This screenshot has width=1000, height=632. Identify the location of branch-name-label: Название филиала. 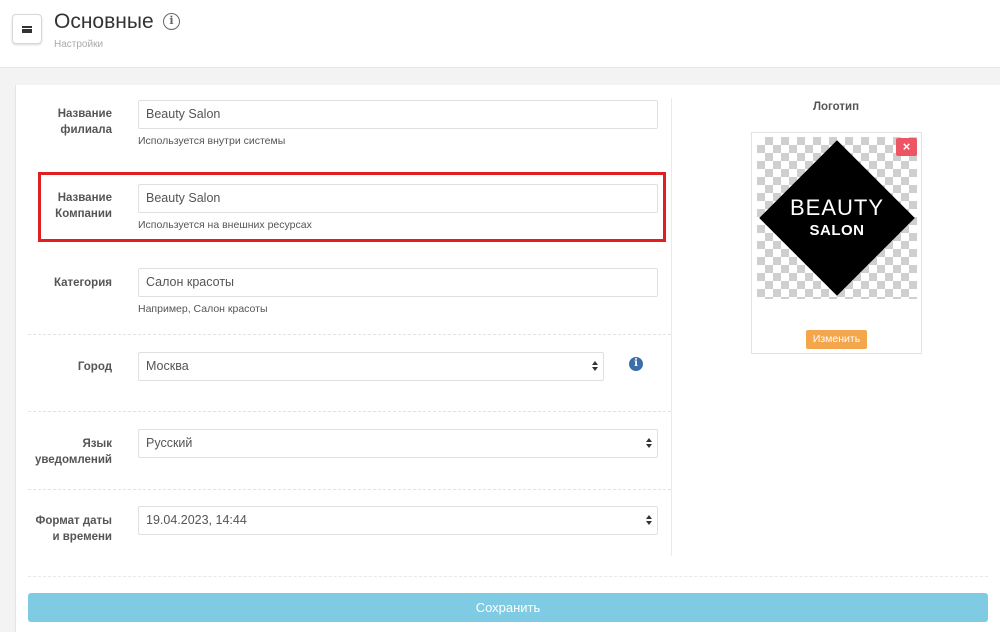
(84, 122).